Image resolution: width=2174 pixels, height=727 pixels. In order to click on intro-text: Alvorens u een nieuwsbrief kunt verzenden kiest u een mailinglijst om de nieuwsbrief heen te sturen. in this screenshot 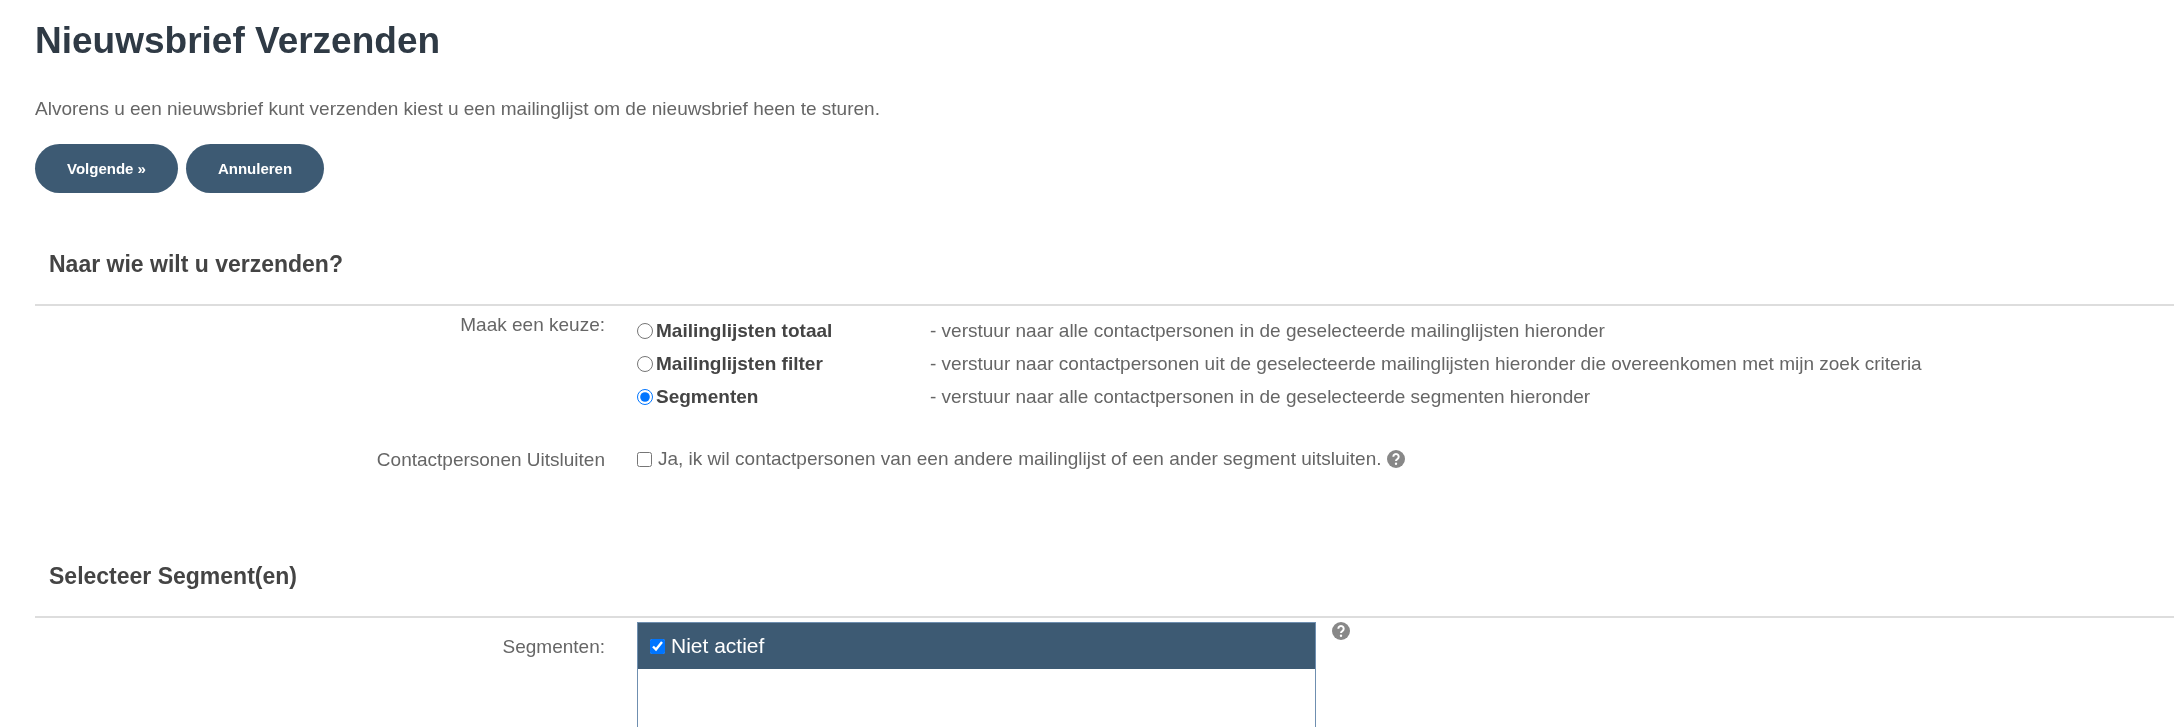, I will do `click(458, 109)`.